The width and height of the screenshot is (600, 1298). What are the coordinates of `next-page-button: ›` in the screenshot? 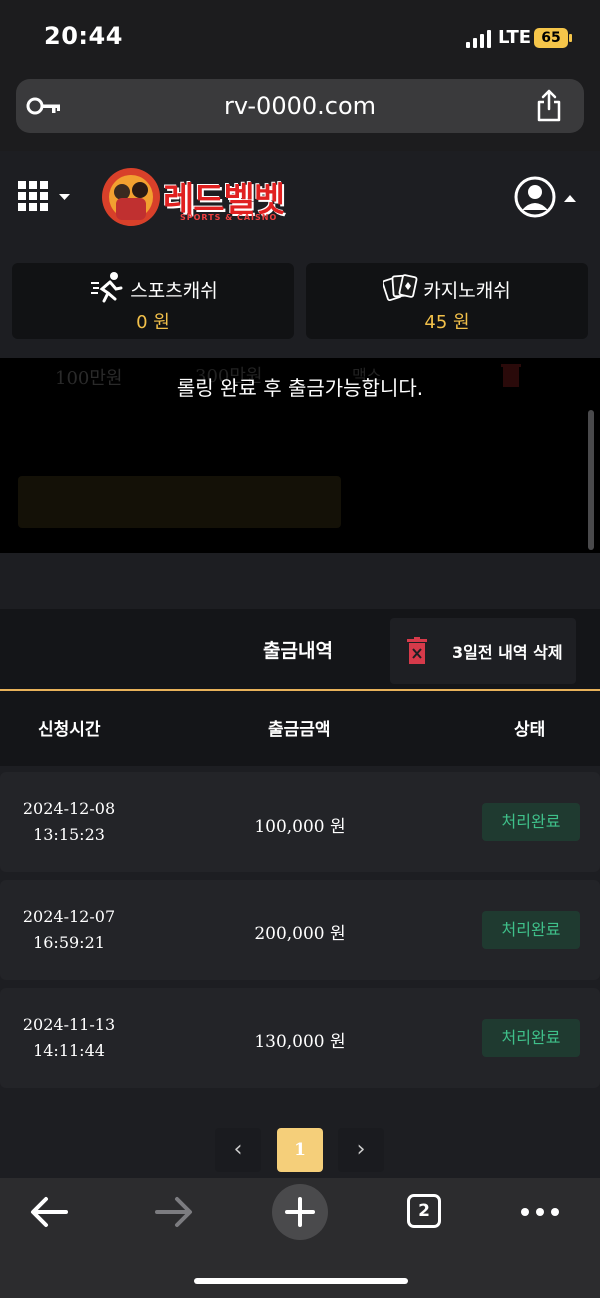 It's located at (361, 1150).